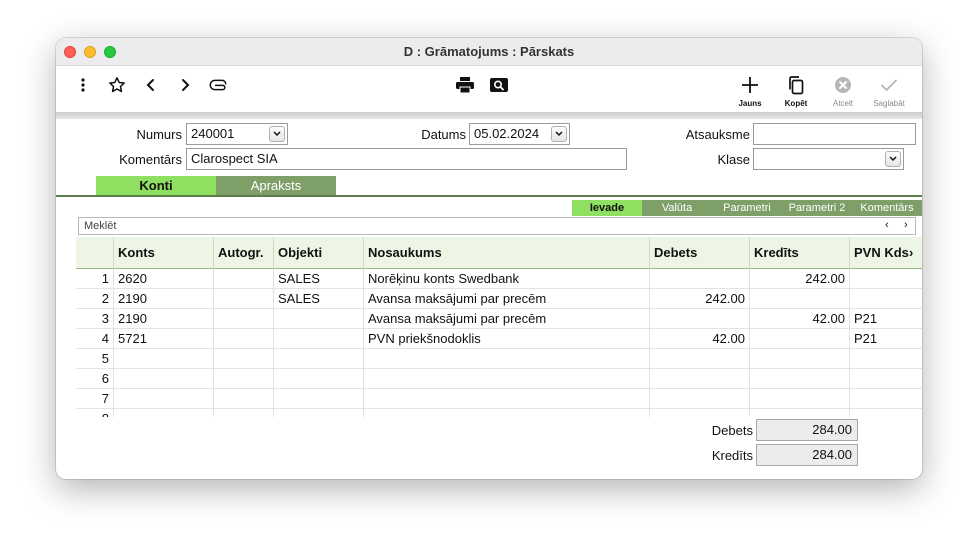  Describe the element at coordinates (237, 134) in the screenshot. I see `numurs-select: 240001` at that location.